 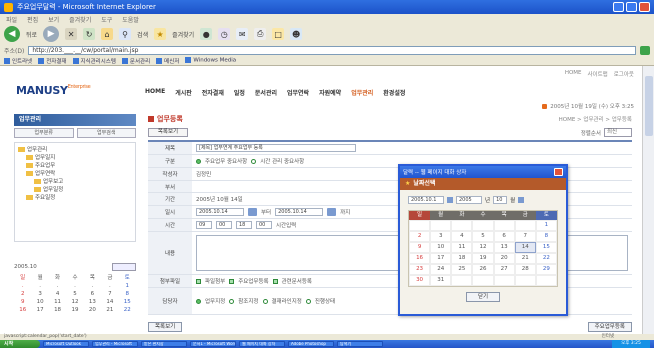 What do you see at coordinates (130, 19) in the screenshot?
I see `menu-help: 도움말` at bounding box center [130, 19].